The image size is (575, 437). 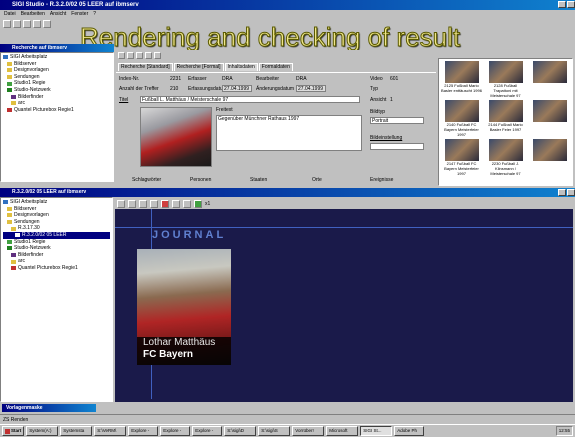 I want to click on taskbar-button: Adobe Ph, so click(x=409, y=431).